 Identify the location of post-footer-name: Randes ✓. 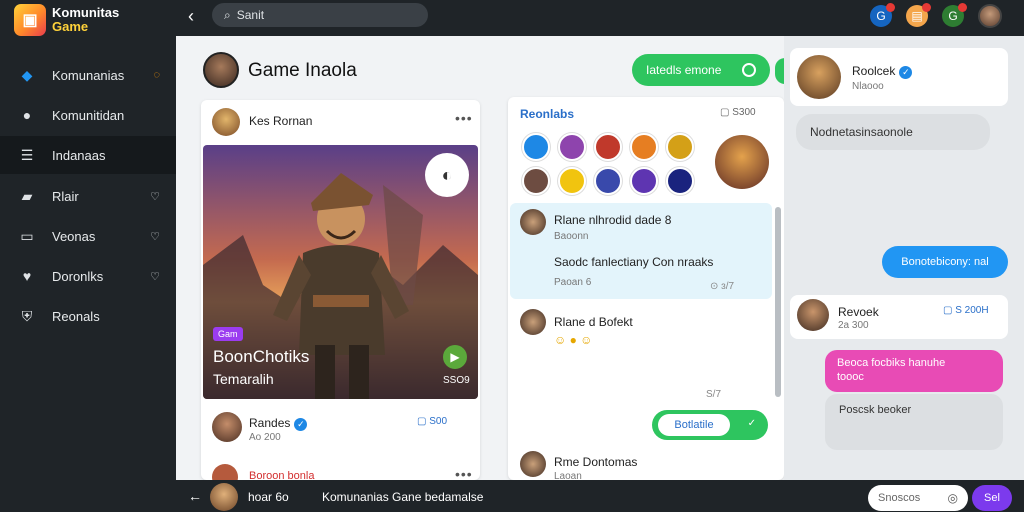
(278, 423).